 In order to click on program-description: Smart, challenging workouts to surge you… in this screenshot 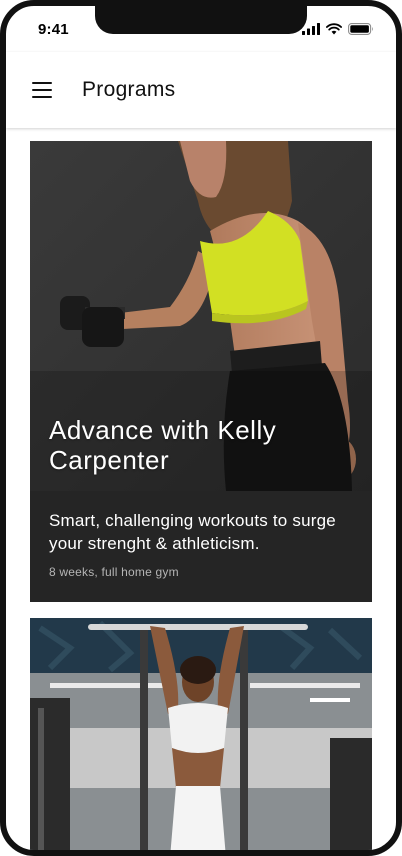, I will do `click(192, 532)`.